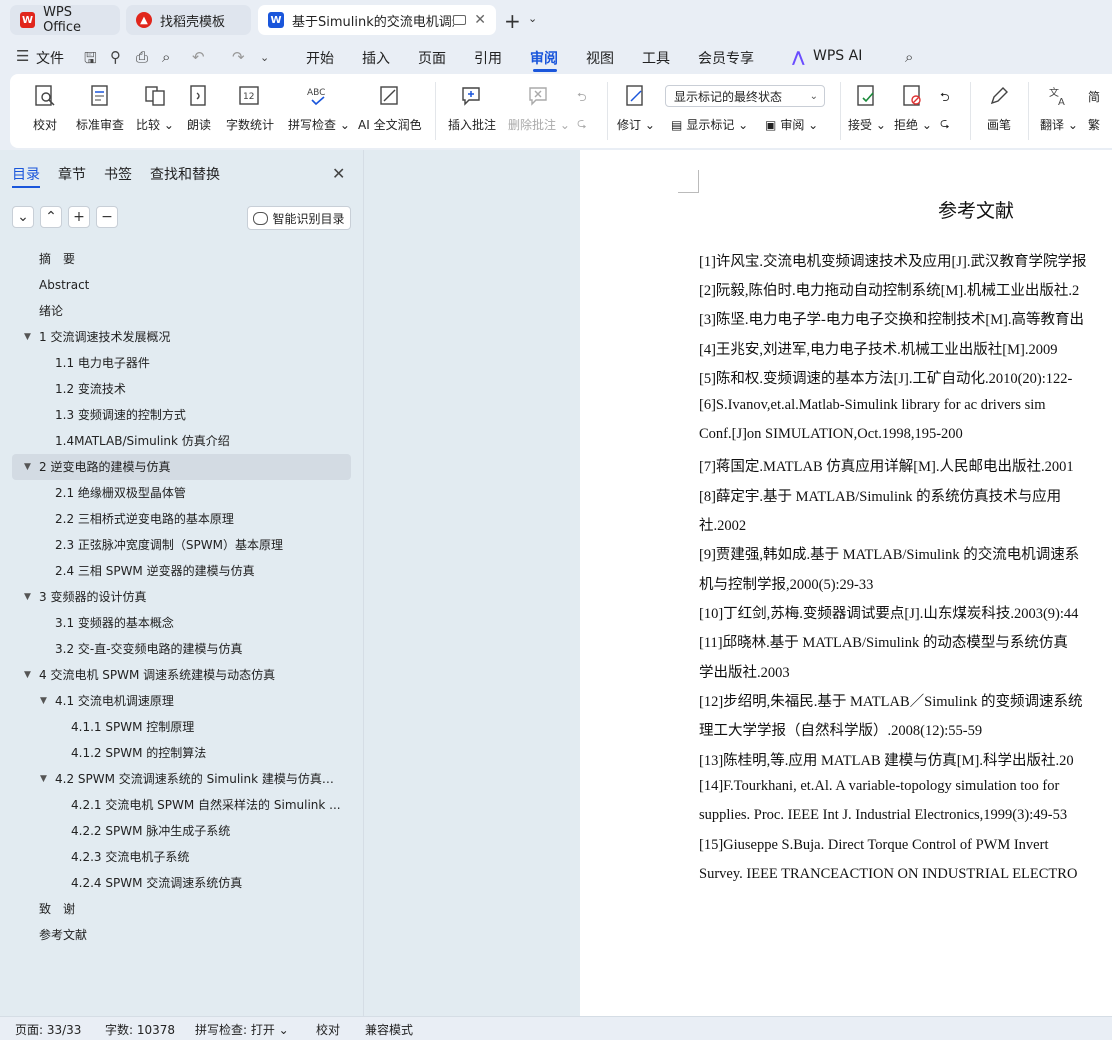 Image resolution: width=1112 pixels, height=1040 pixels. What do you see at coordinates (107, 217) in the screenshot?
I see `remove-heading-button: −` at bounding box center [107, 217].